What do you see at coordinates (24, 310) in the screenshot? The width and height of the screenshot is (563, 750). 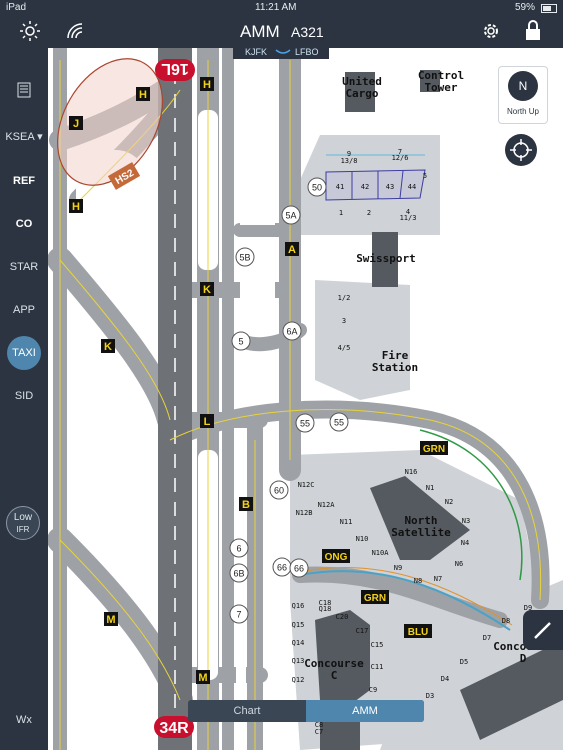 I see `sidebar-item-app: APP` at bounding box center [24, 310].